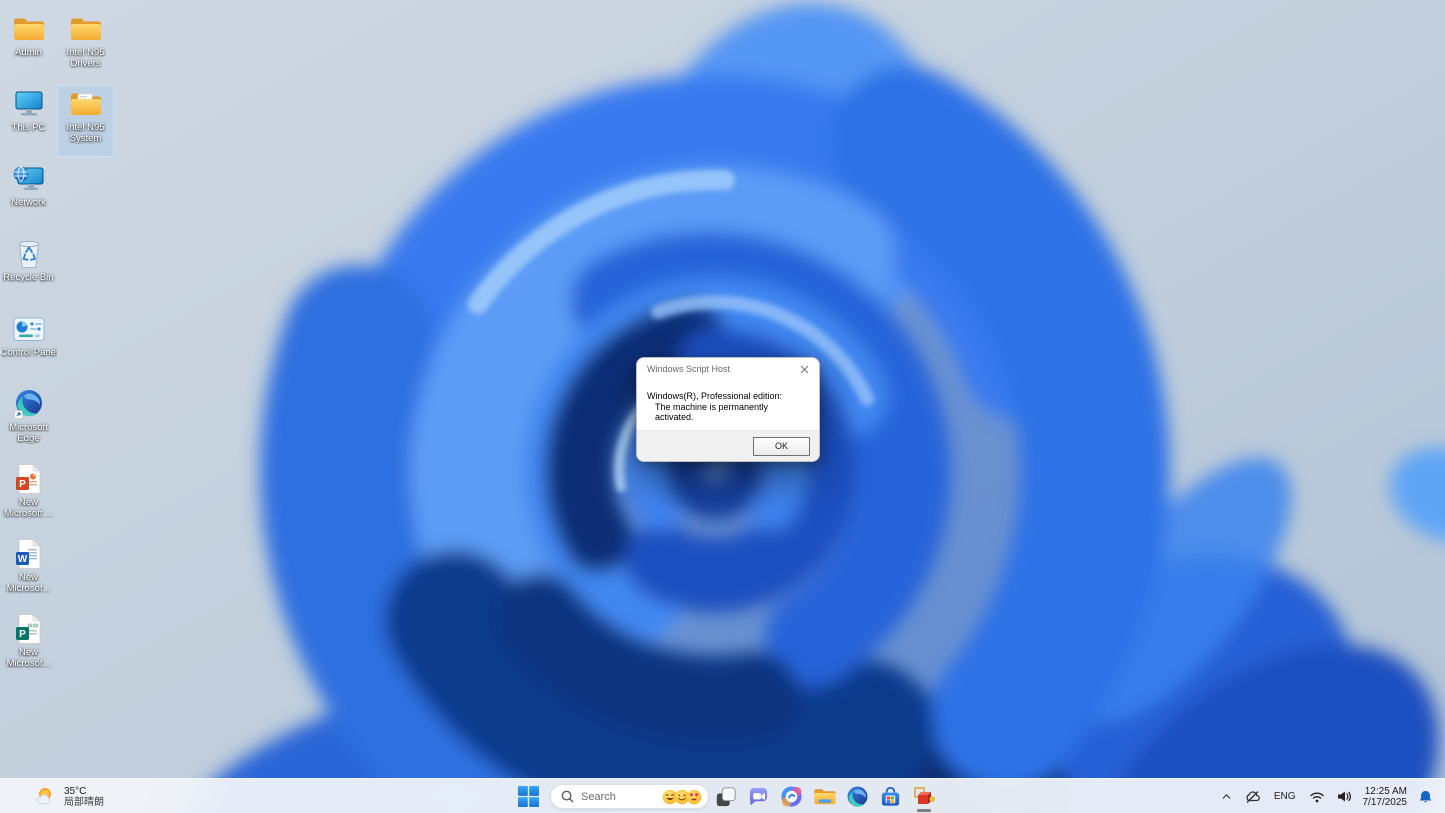 This screenshot has width=1445, height=813. What do you see at coordinates (923, 810) in the screenshot?
I see `active-app-indicator` at bounding box center [923, 810].